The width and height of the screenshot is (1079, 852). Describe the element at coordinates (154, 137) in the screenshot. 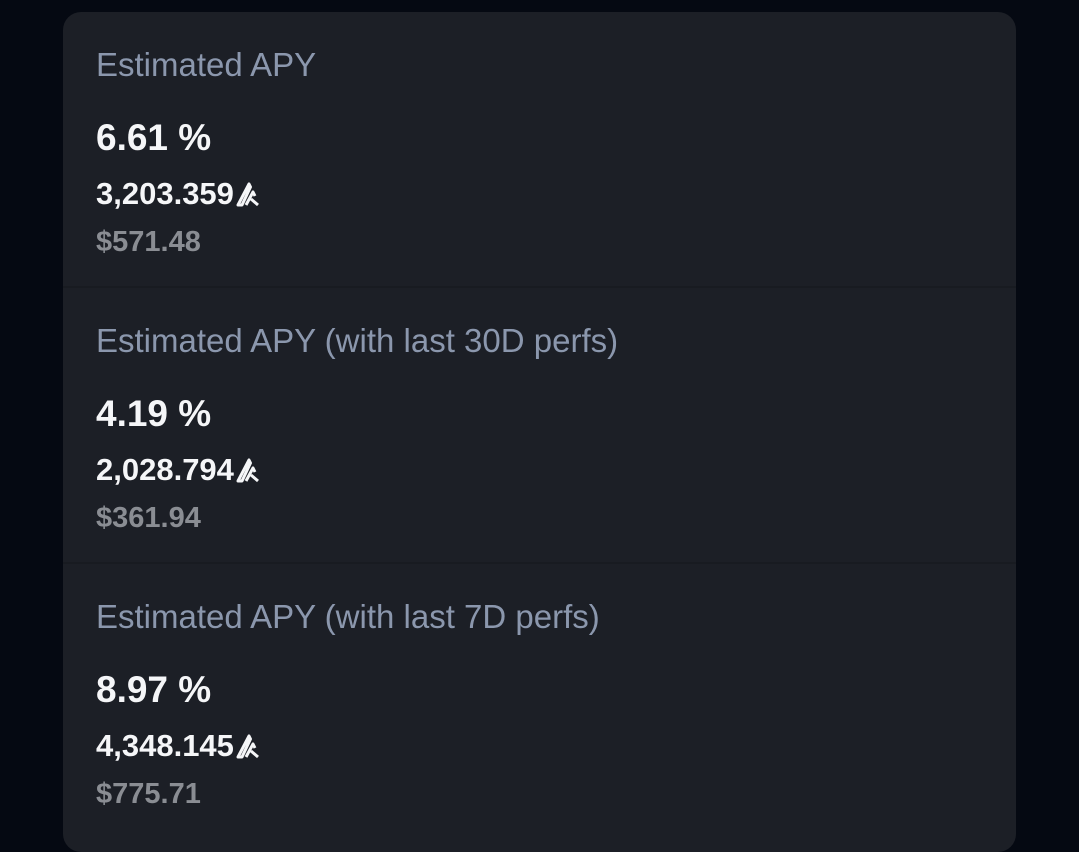

I see `apy-percent: 6.61 %` at that location.